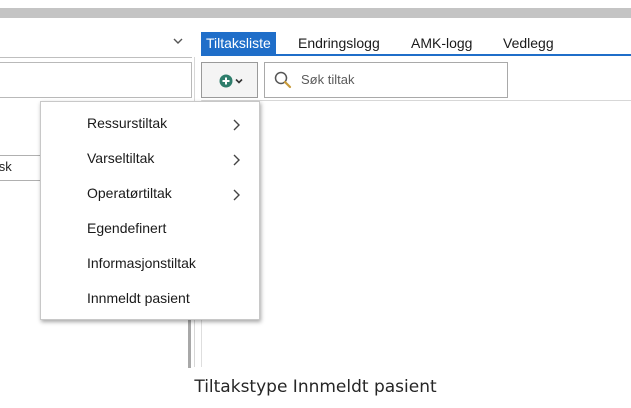  I want to click on chevron-down-icon, so click(178, 41).